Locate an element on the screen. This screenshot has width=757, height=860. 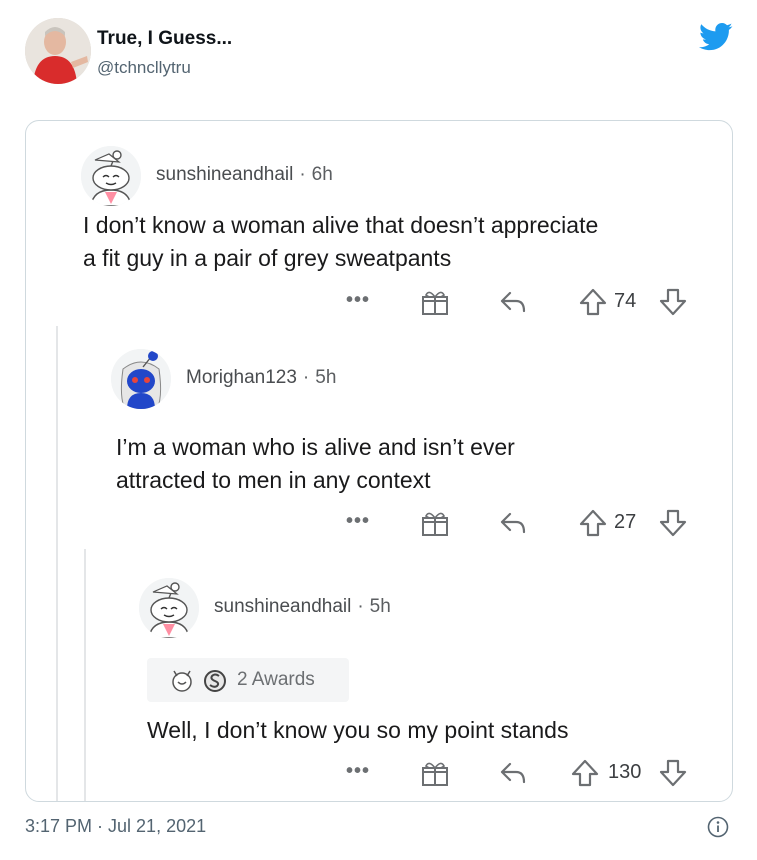
comment-actions: ••• 27 is located at coordinates (526, 523).